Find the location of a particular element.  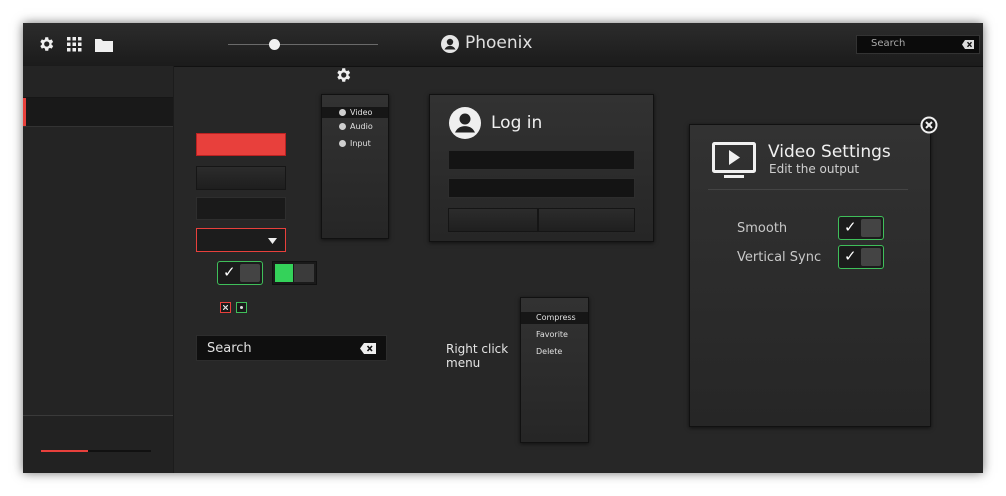

monitor-play-icon is located at coordinates (734, 160).